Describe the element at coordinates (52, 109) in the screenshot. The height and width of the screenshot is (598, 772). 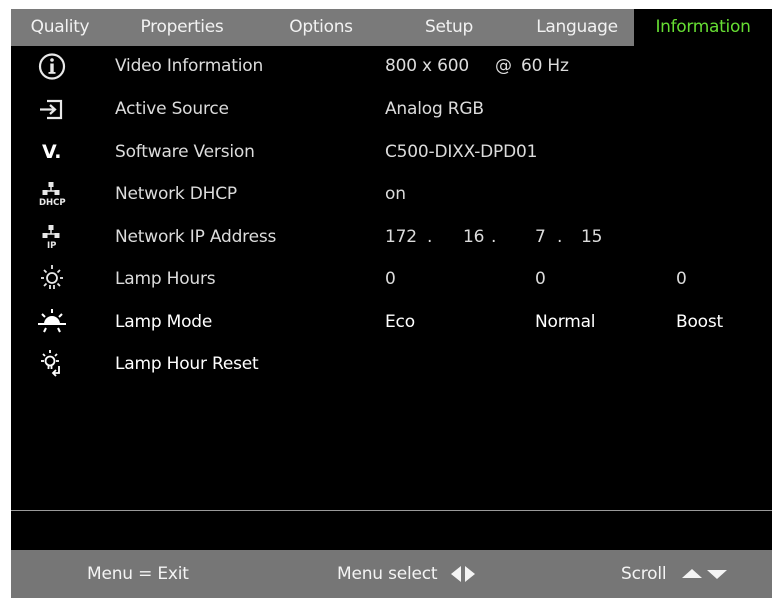
I see `input-source-icon` at that location.